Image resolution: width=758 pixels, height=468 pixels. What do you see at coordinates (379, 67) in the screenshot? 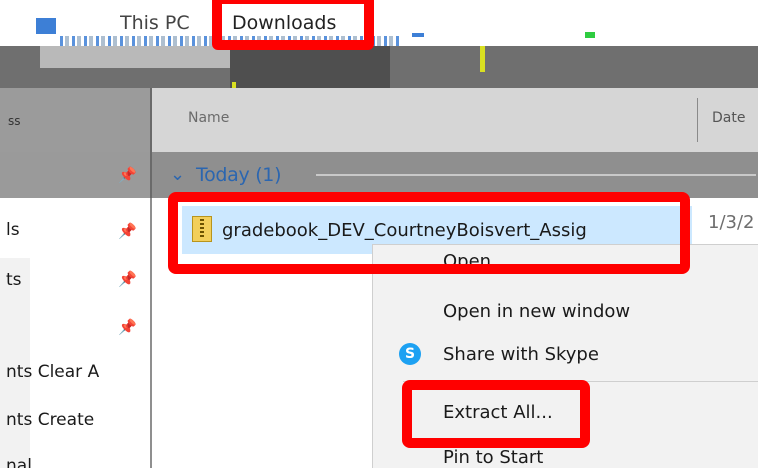
I see `toolbar-band` at bounding box center [379, 67].